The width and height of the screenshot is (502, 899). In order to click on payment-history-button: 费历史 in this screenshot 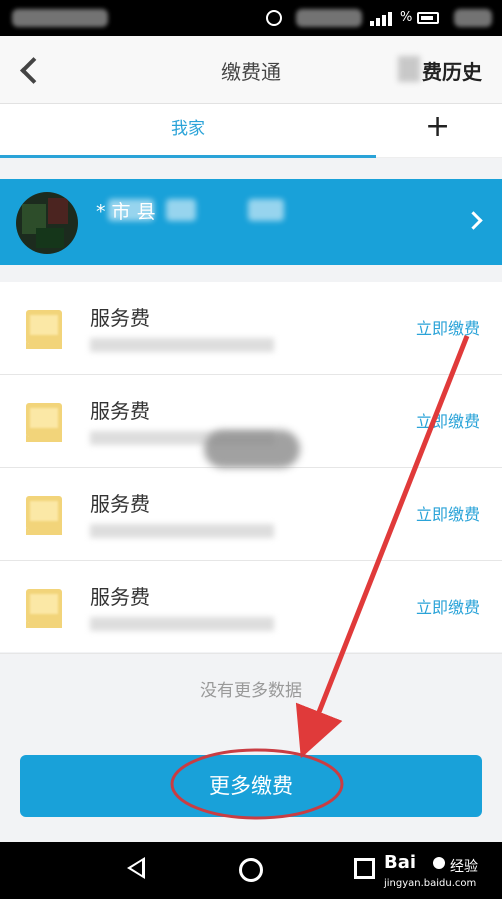, I will do `click(452, 70)`.